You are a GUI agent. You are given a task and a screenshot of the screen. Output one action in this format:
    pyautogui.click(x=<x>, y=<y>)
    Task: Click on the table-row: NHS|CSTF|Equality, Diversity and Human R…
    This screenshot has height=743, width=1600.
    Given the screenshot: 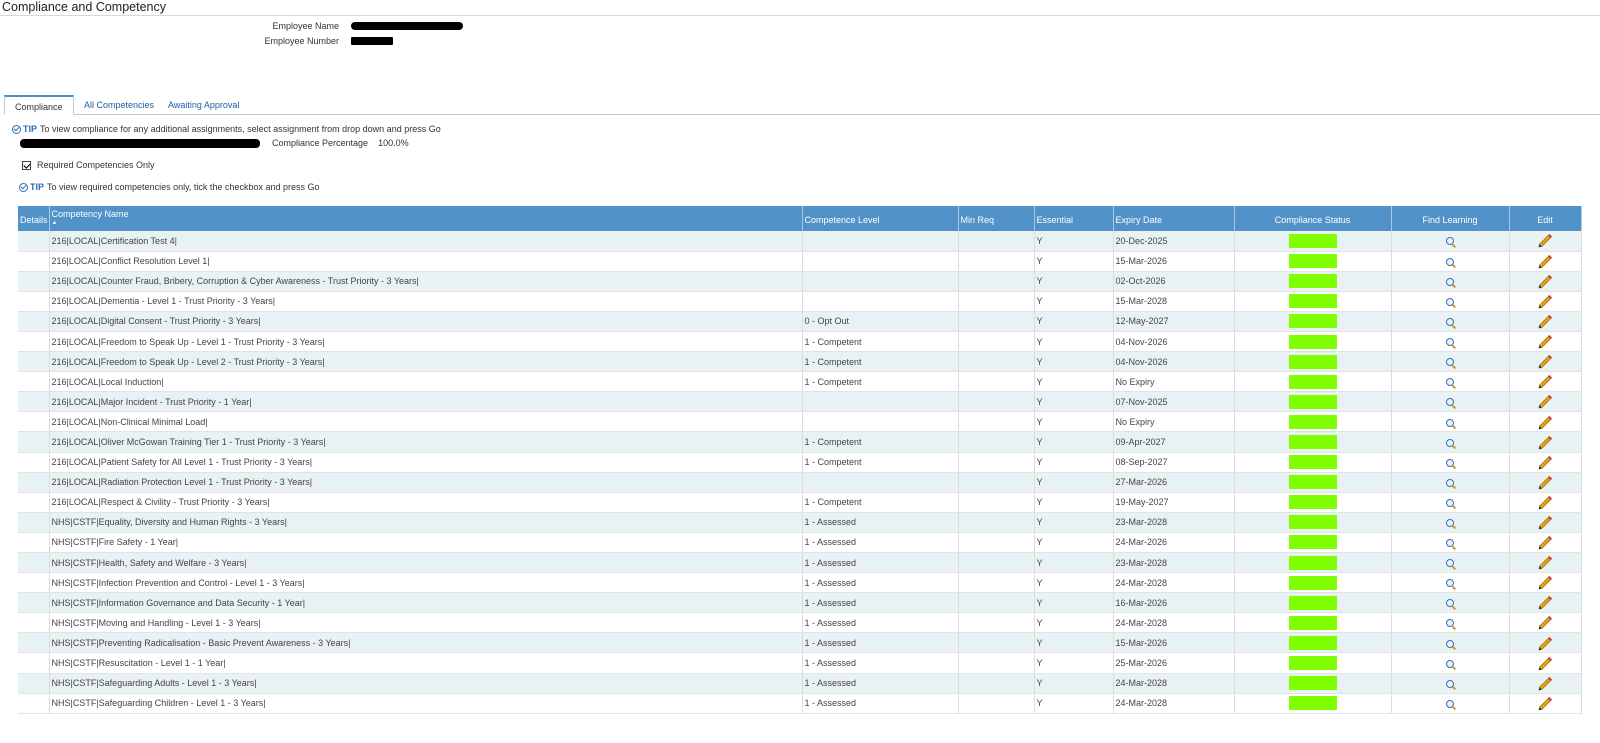 What is the action you would take?
    pyautogui.click(x=800, y=522)
    